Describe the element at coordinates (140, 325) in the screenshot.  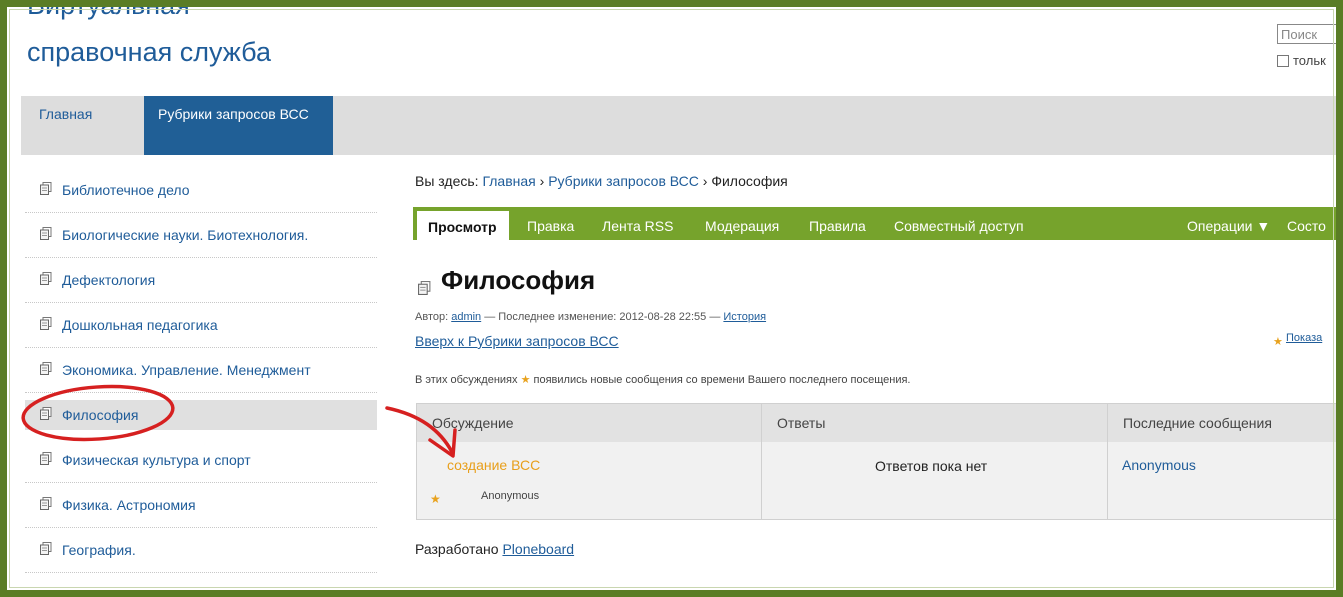
I see `sidebar-item-label: Дошкольная педагогика` at that location.